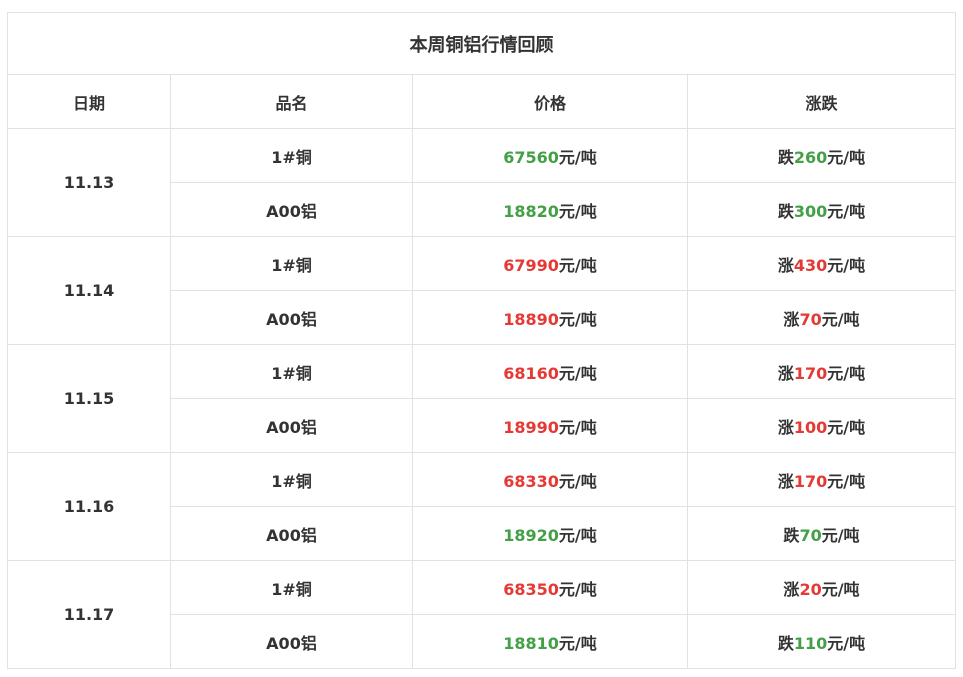  I want to click on change-cell: 跌110元/吨, so click(821, 641).